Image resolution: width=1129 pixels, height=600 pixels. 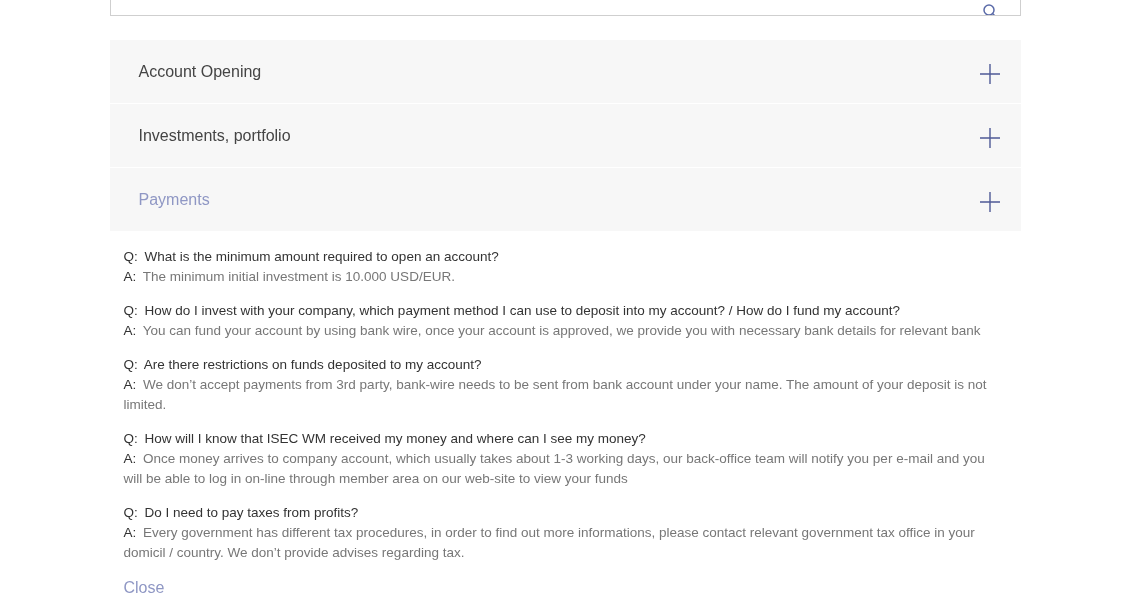 What do you see at coordinates (311, 257) in the screenshot?
I see `question-text: Q: What is the minimum amount required to open an account?` at bounding box center [311, 257].